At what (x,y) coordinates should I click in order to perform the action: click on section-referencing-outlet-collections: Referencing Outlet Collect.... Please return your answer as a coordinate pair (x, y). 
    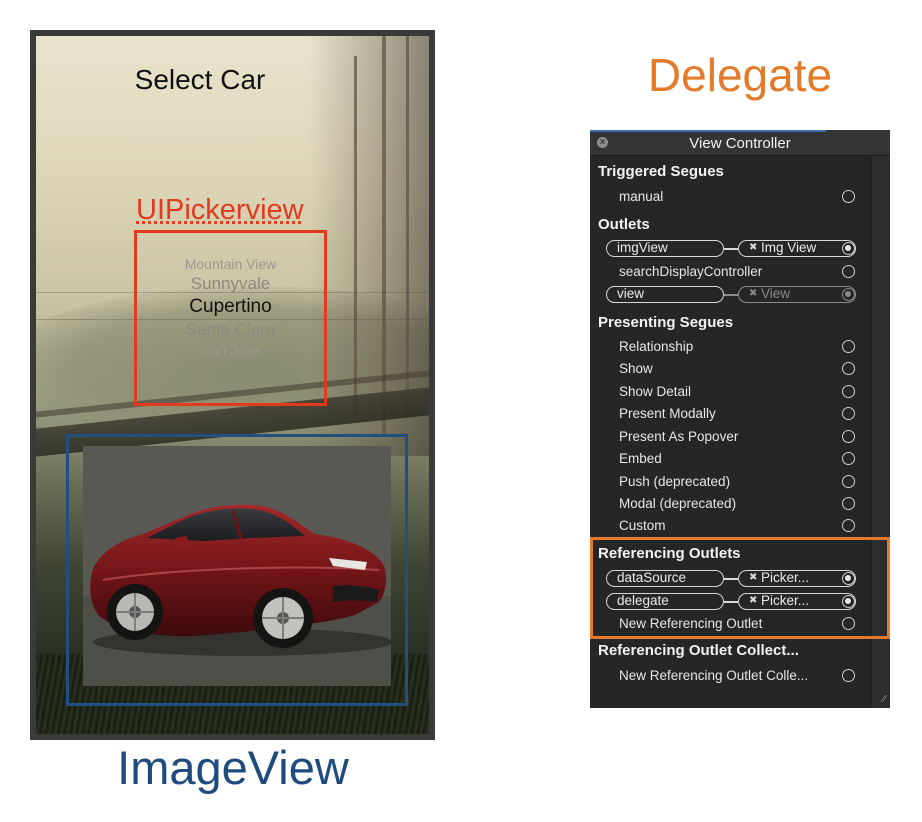
    Looking at the image, I should click on (698, 650).